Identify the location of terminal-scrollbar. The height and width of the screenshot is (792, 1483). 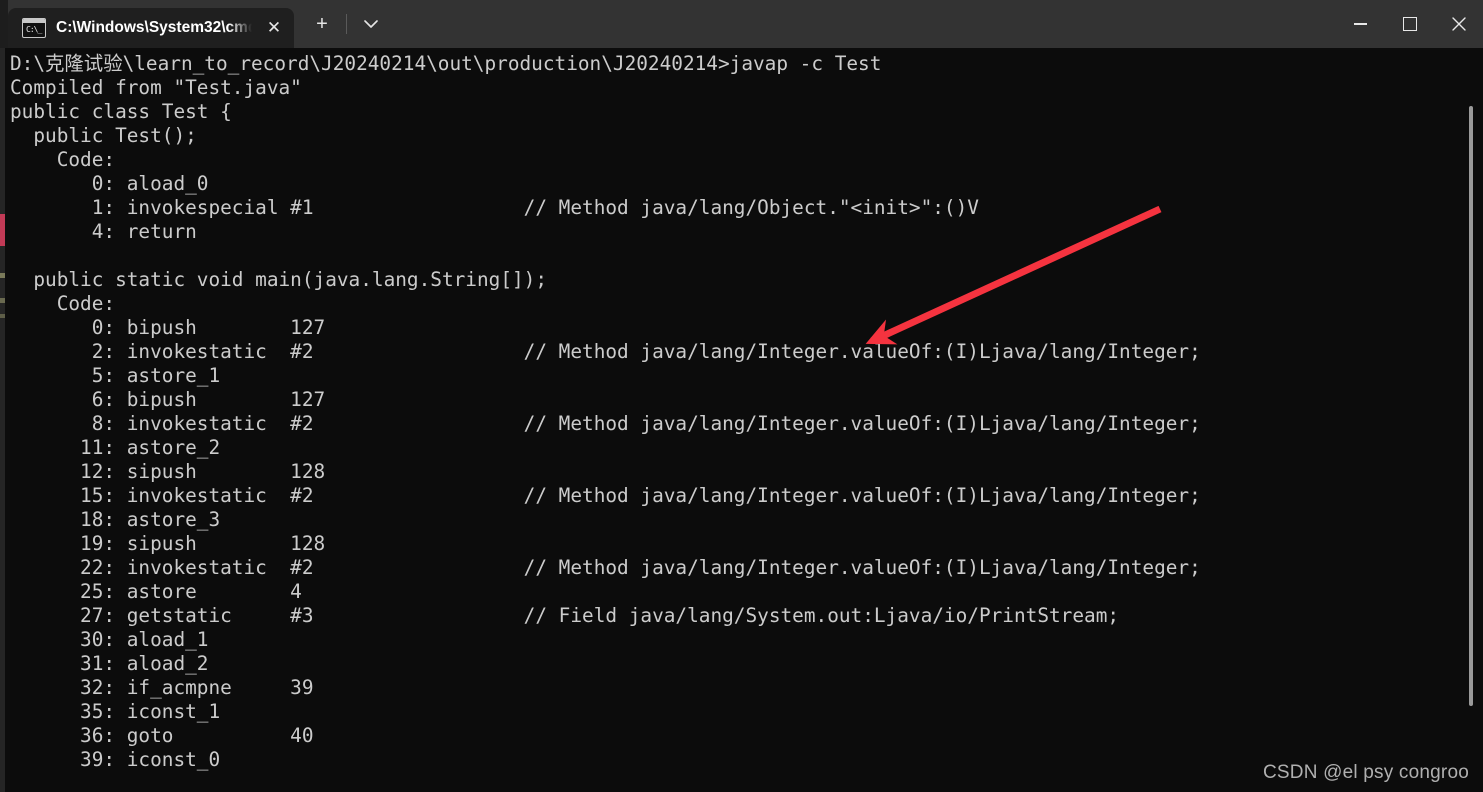
(1472, 420).